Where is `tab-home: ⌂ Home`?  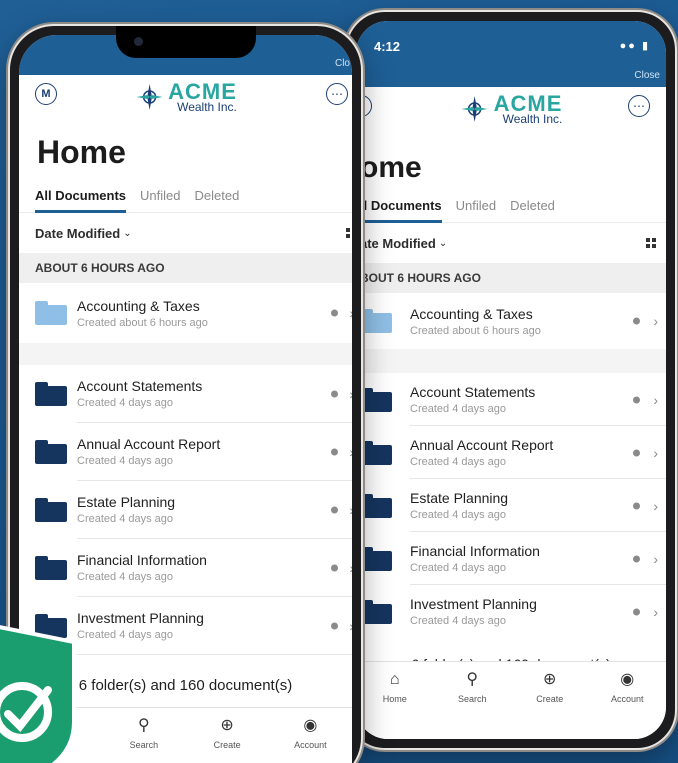
tab-home: ⌂ Home is located at coordinates (395, 700).